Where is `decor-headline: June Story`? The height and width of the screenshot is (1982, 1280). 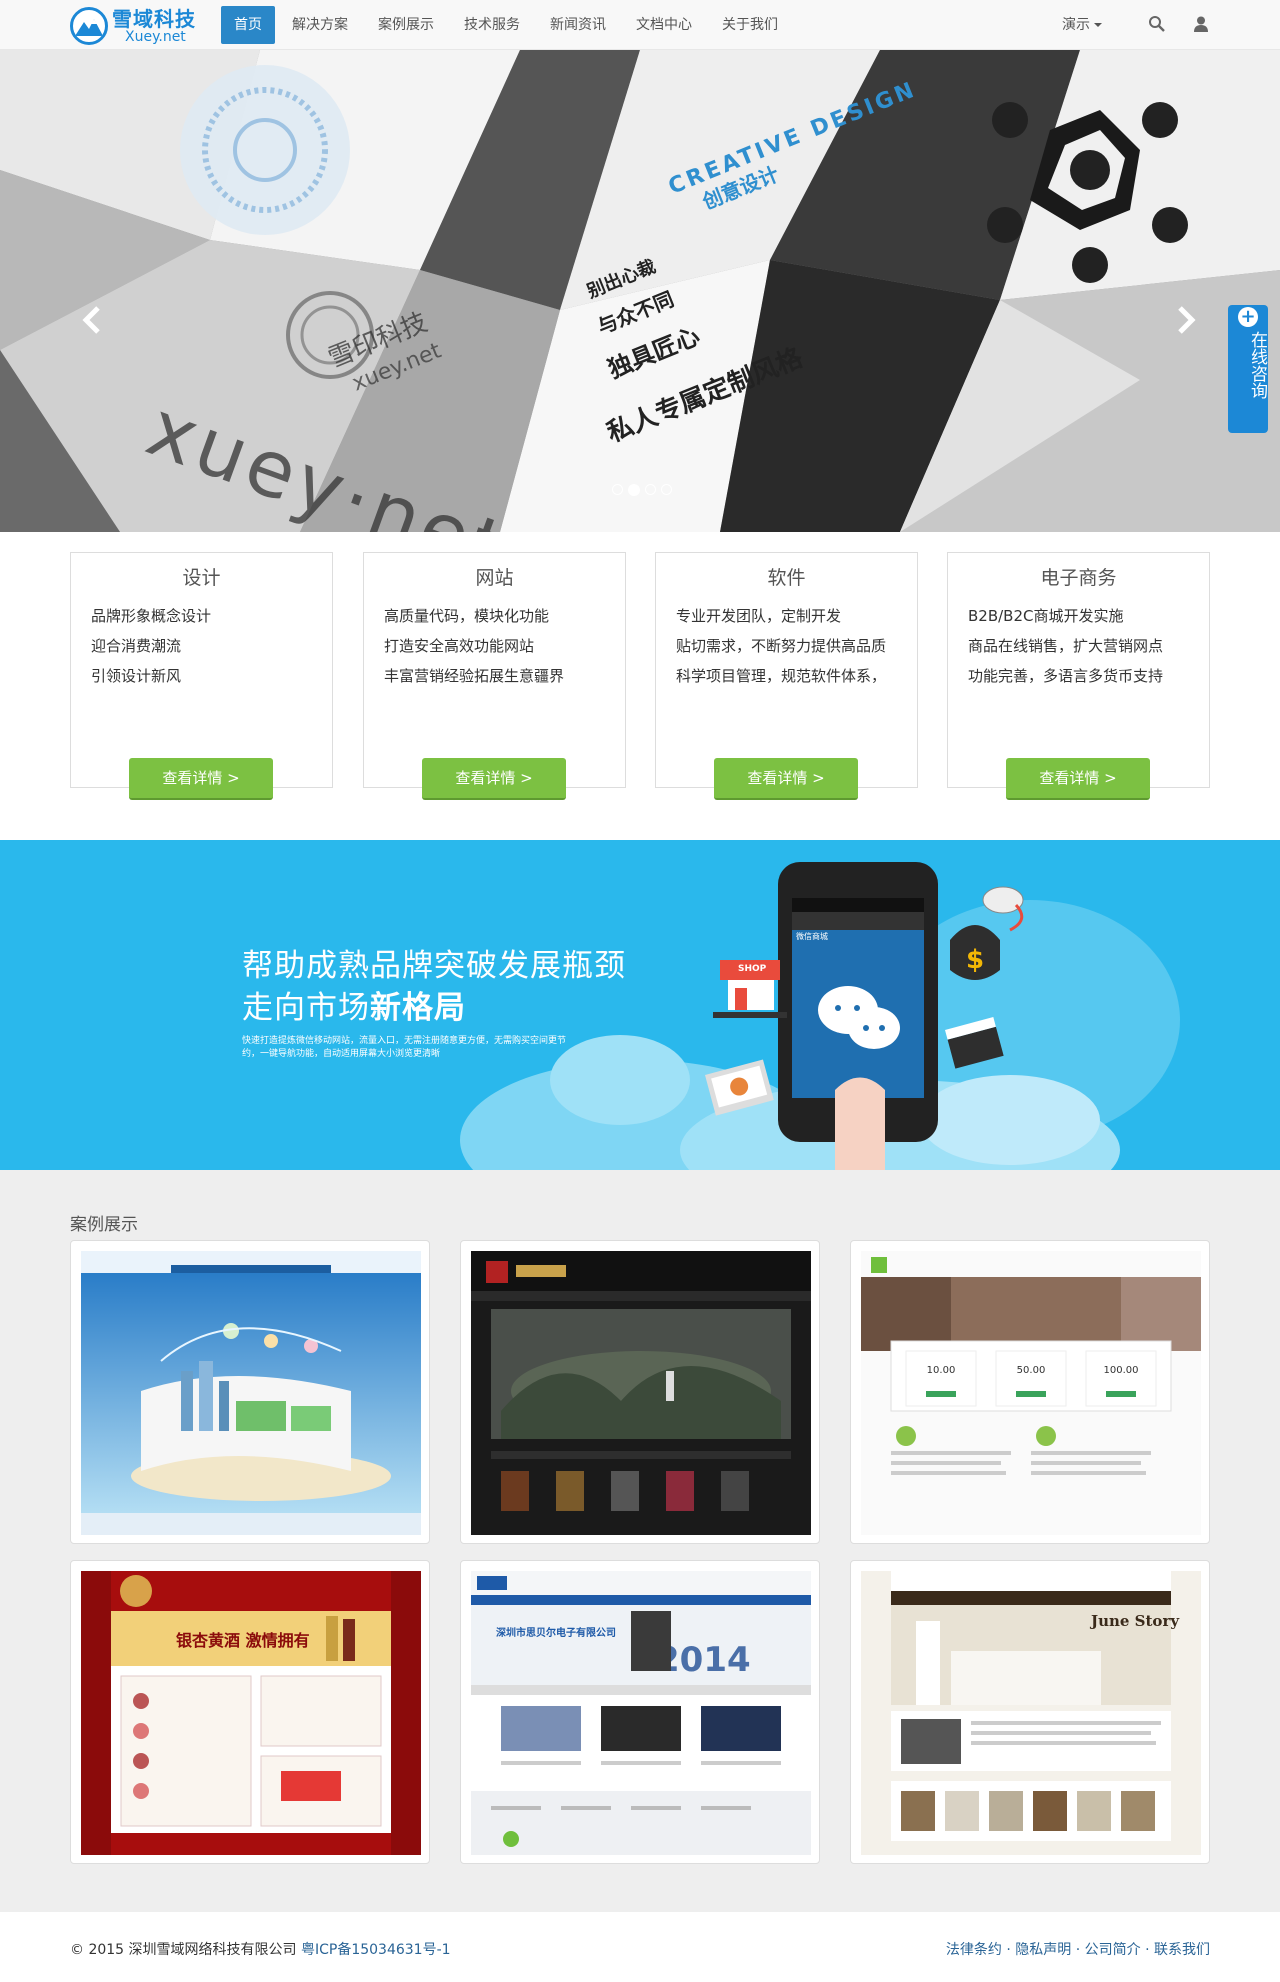
decor-headline: June Story is located at coordinates (1134, 1621).